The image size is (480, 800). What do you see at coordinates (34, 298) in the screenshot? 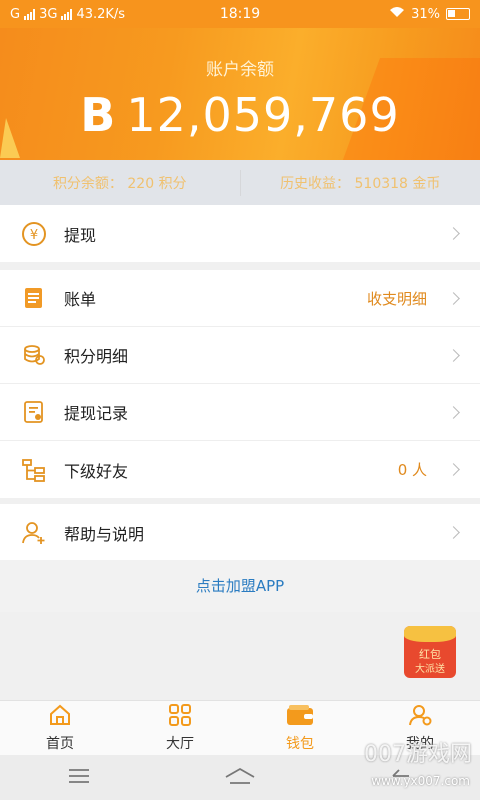
I see `bill-icon` at bounding box center [34, 298].